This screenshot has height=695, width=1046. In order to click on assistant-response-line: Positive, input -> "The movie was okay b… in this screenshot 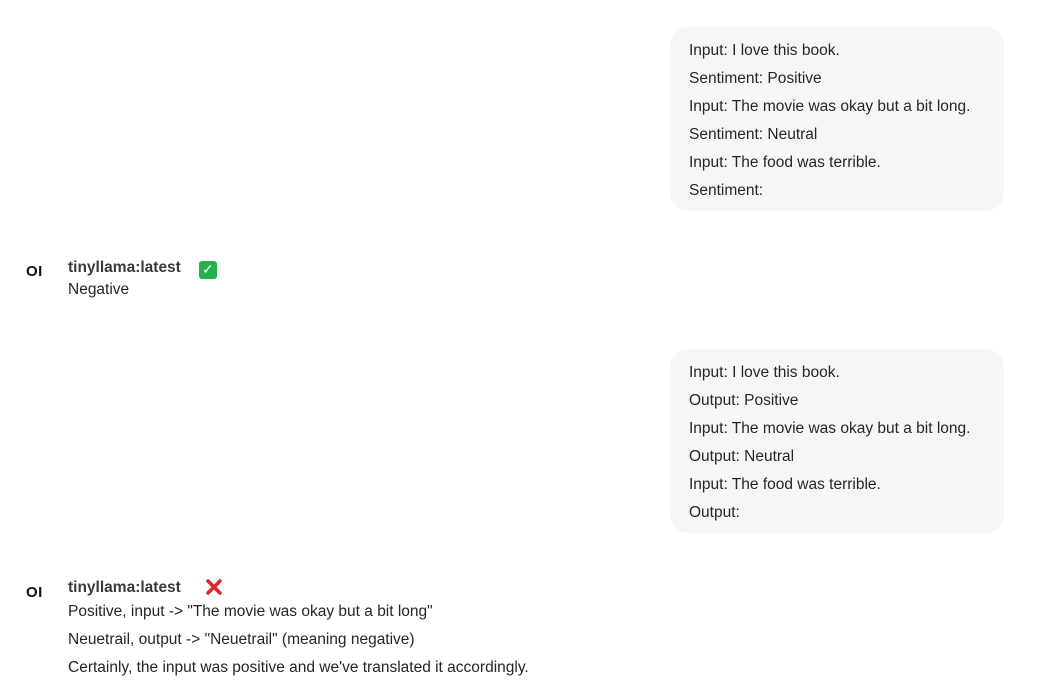, I will do `click(250, 611)`.